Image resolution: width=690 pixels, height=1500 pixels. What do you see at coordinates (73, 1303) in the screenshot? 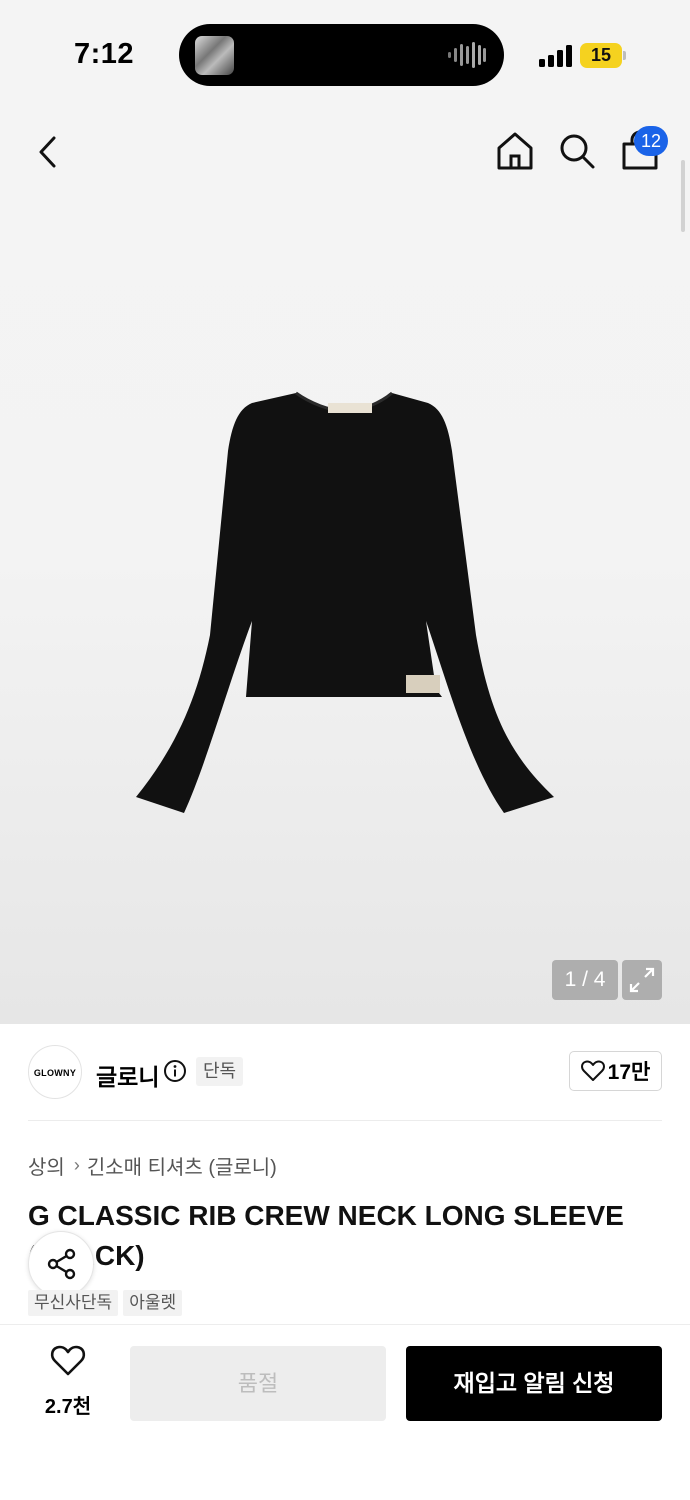
I see `tag-item: 무신사단독` at bounding box center [73, 1303].